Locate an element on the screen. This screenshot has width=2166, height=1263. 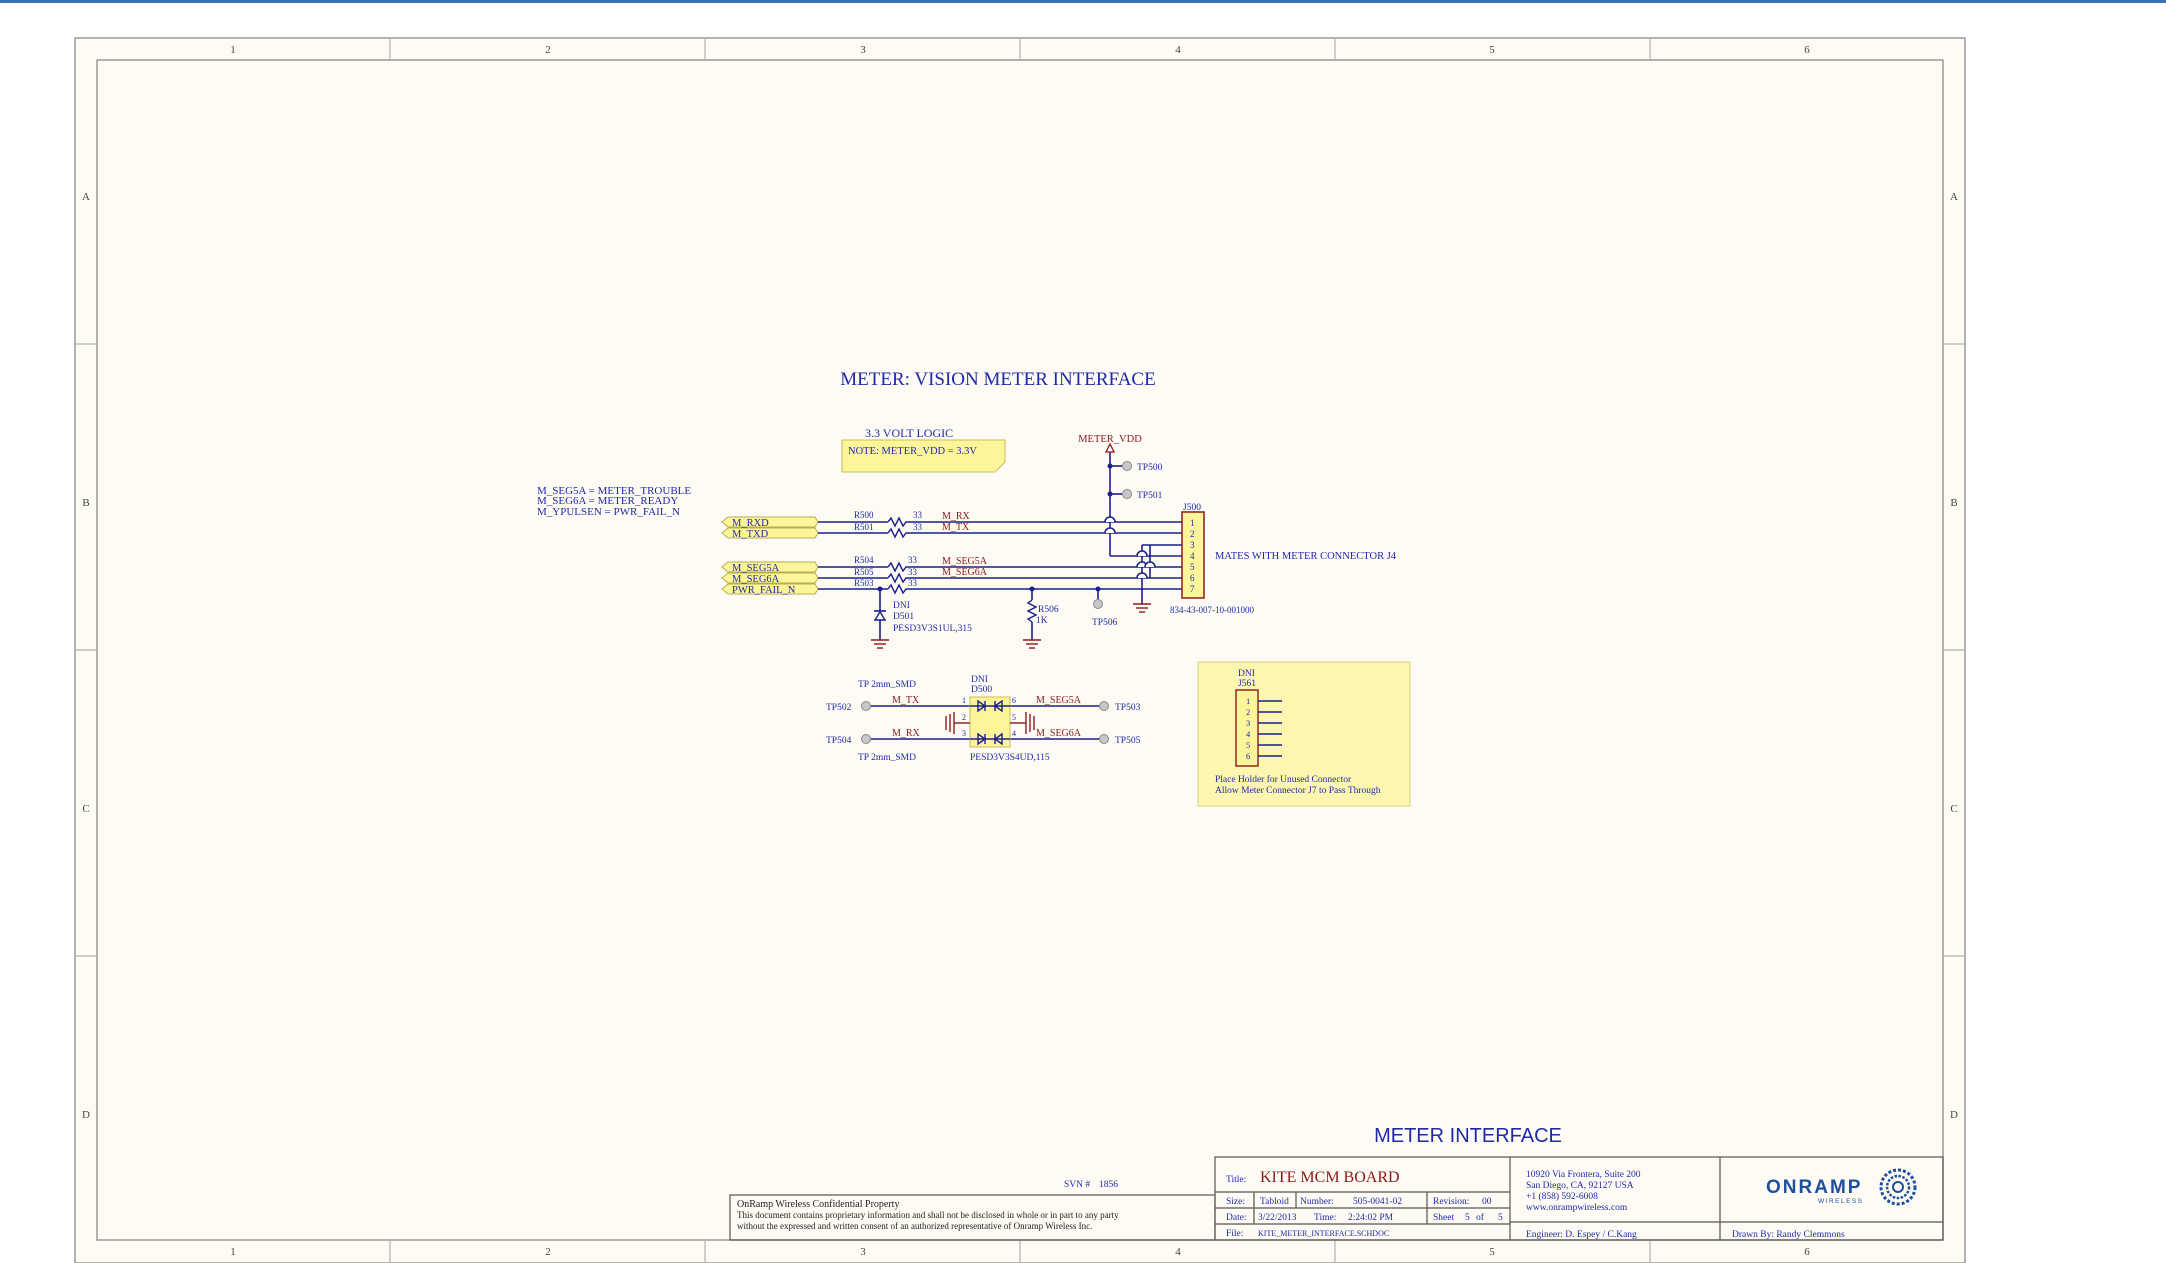
col-label-bottom-2: 2 is located at coordinates (548, 1252).